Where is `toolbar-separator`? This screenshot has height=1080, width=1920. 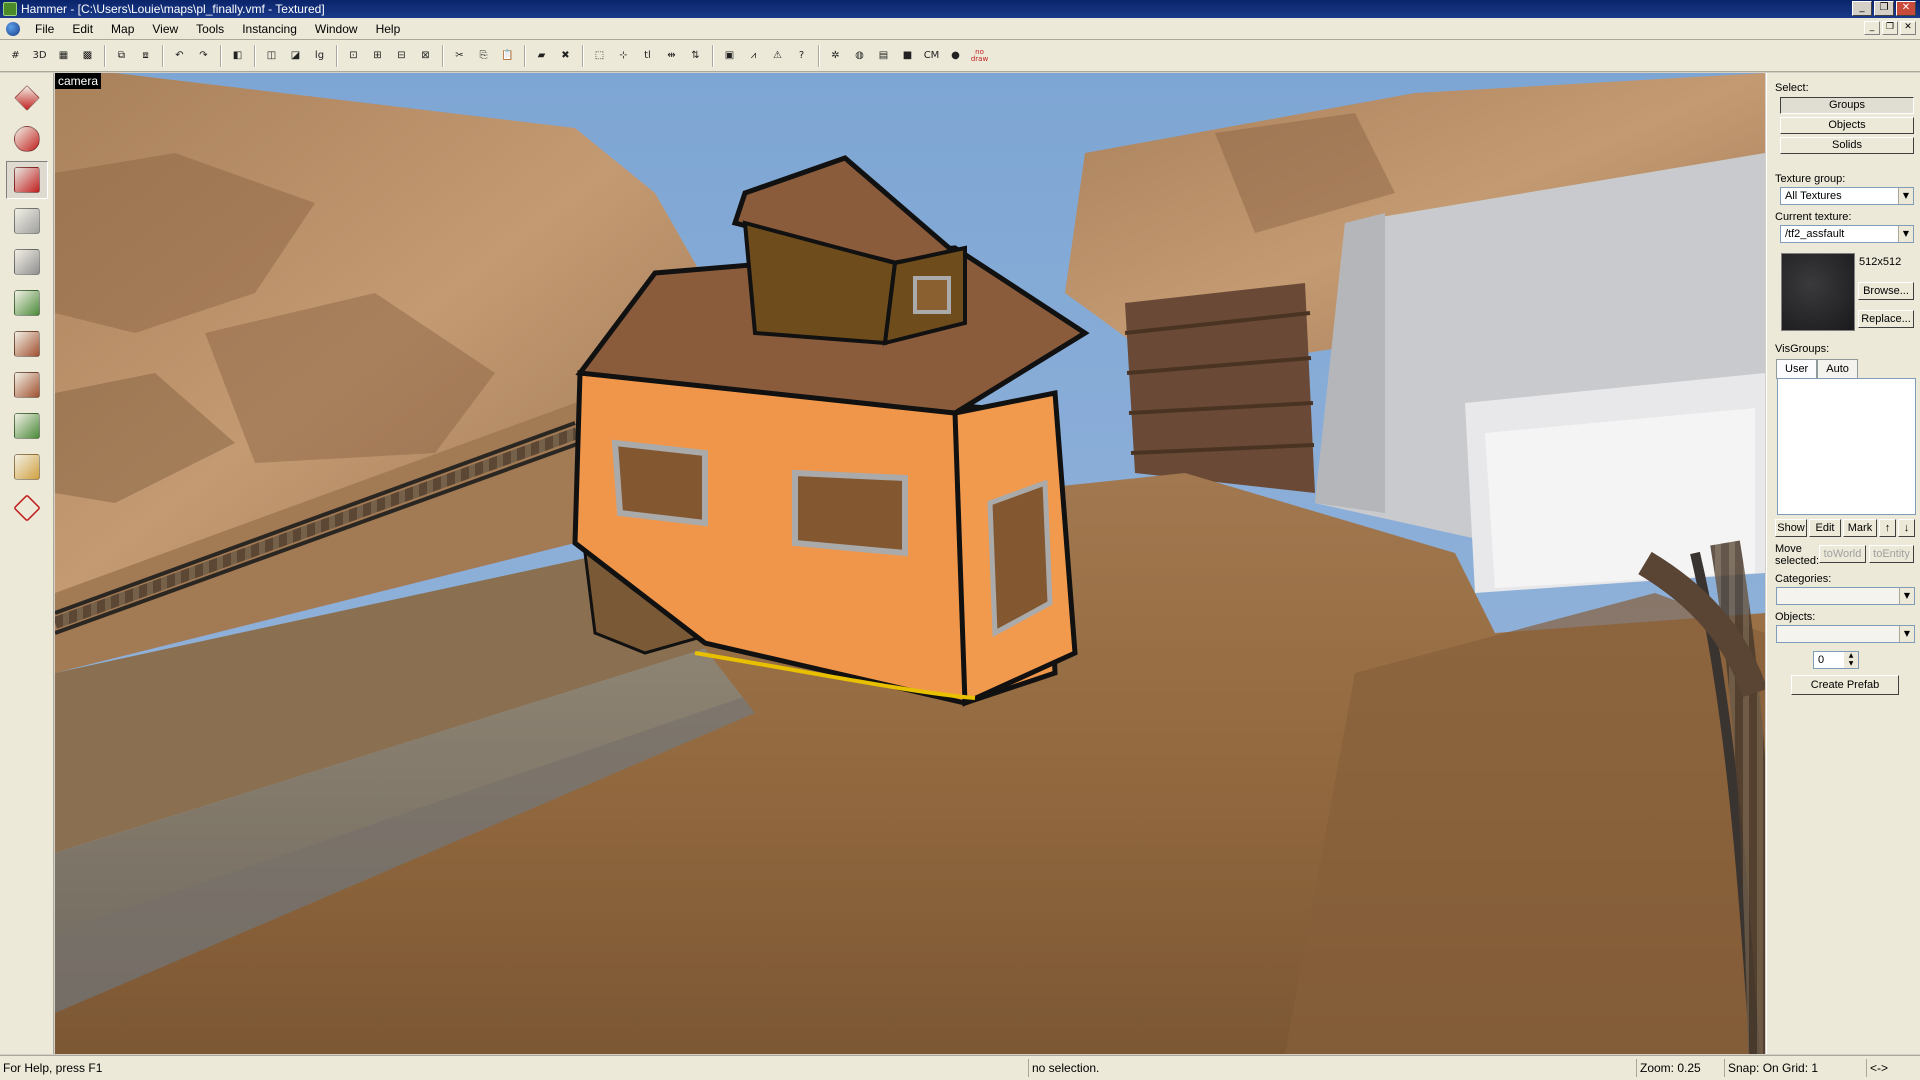 toolbar-separator is located at coordinates (583, 55).